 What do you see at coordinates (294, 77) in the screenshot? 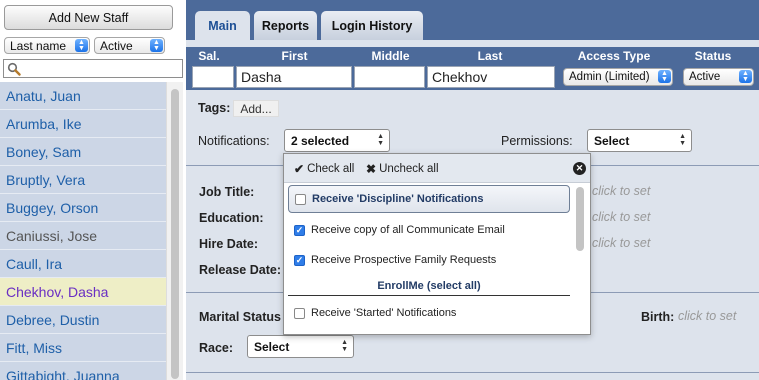
I see `first-name-field: Dasha` at bounding box center [294, 77].